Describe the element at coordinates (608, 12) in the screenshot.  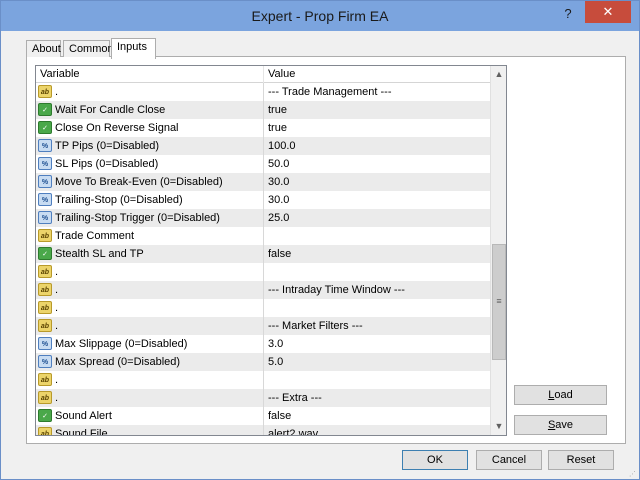
I see `close-button: ✕` at that location.